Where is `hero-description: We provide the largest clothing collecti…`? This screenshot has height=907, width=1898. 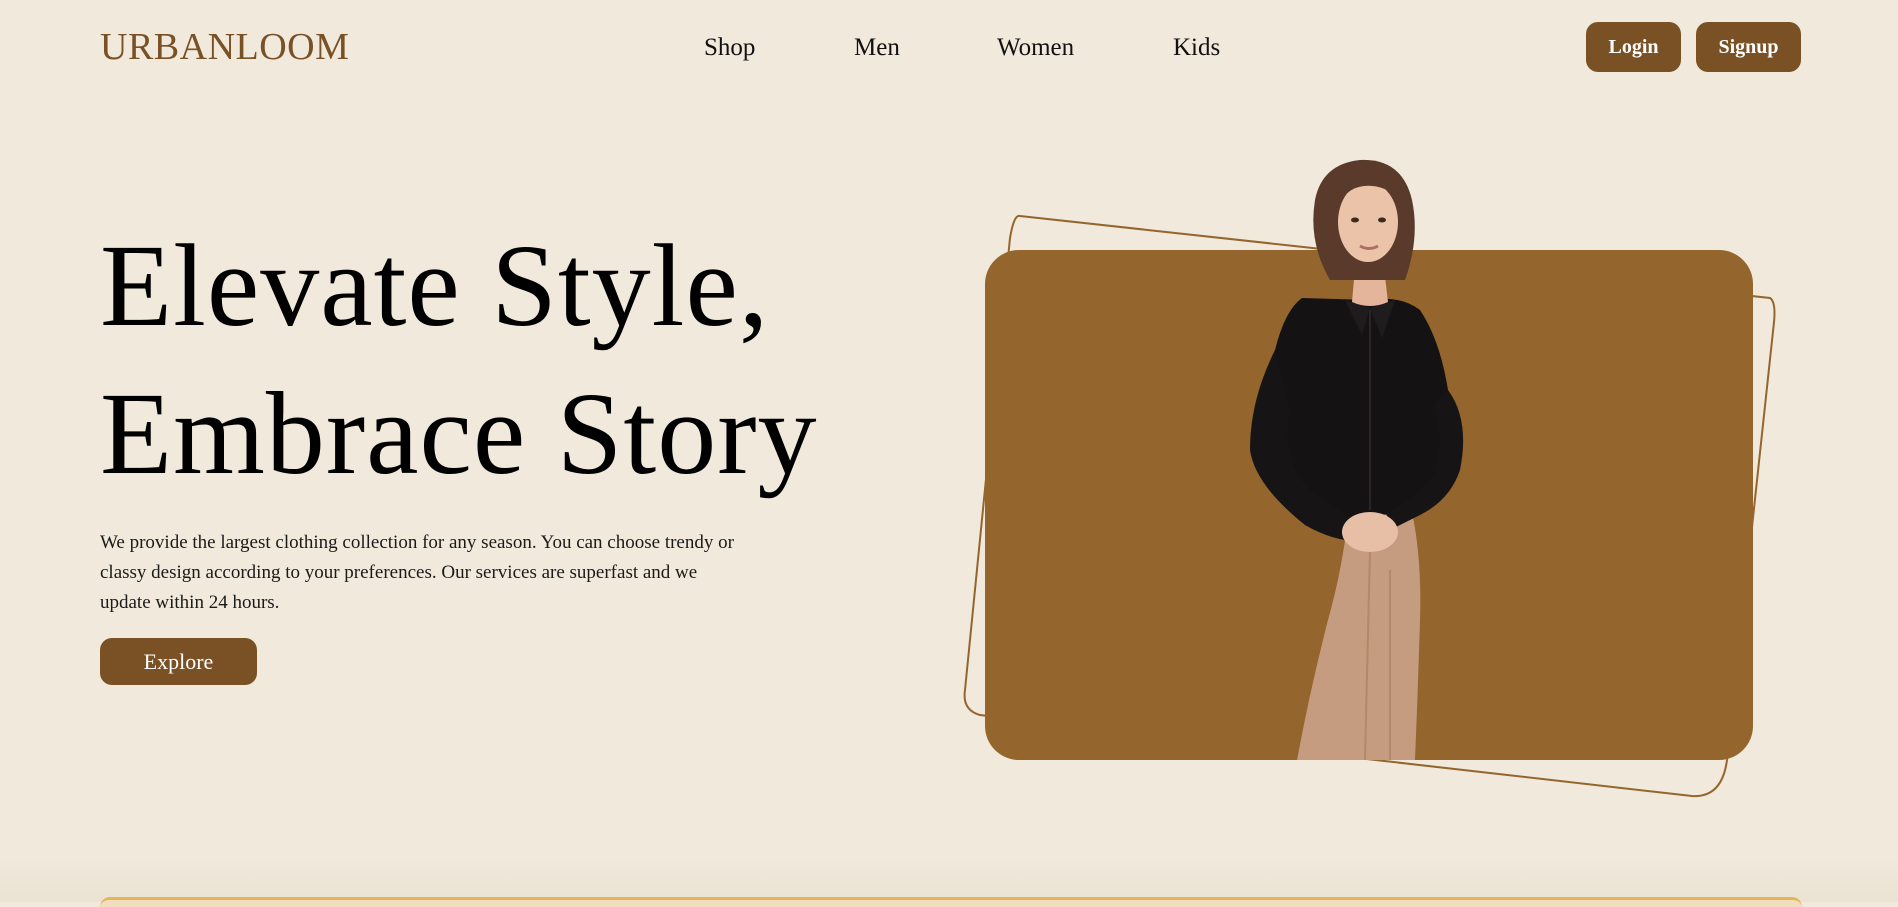 hero-description: We provide the largest clothing collecti… is located at coordinates (417, 572).